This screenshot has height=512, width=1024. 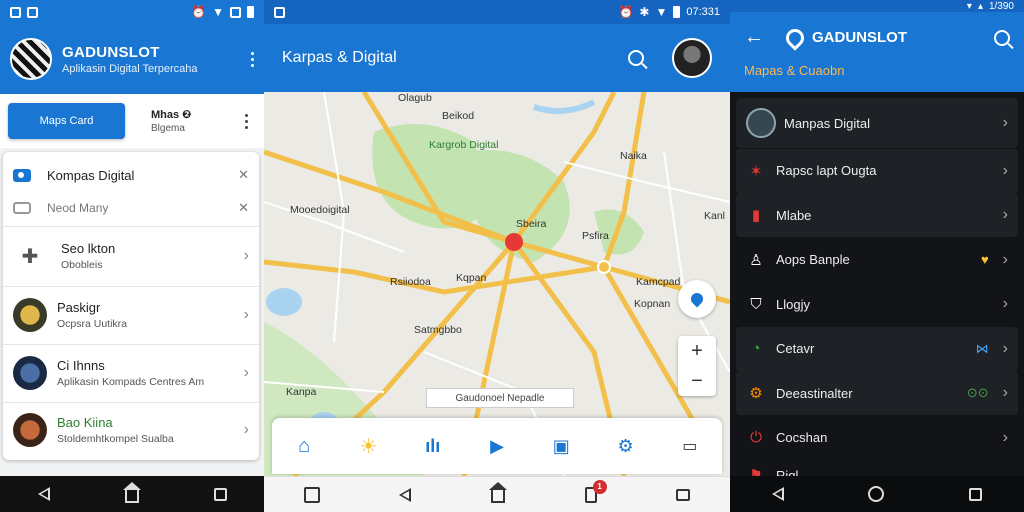 What do you see at coordinates (304, 446) in the screenshot?
I see `home-pin-icon: ⌂` at bounding box center [304, 446].